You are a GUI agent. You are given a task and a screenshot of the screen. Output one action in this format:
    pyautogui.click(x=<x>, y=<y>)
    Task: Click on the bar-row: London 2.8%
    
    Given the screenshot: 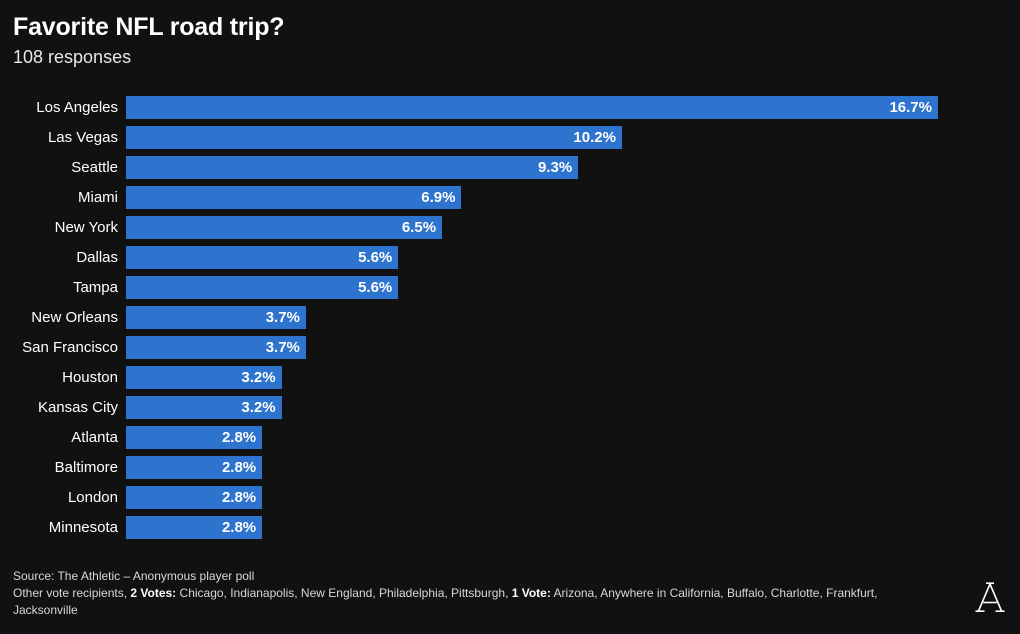 What is the action you would take?
    pyautogui.click(x=510, y=497)
    